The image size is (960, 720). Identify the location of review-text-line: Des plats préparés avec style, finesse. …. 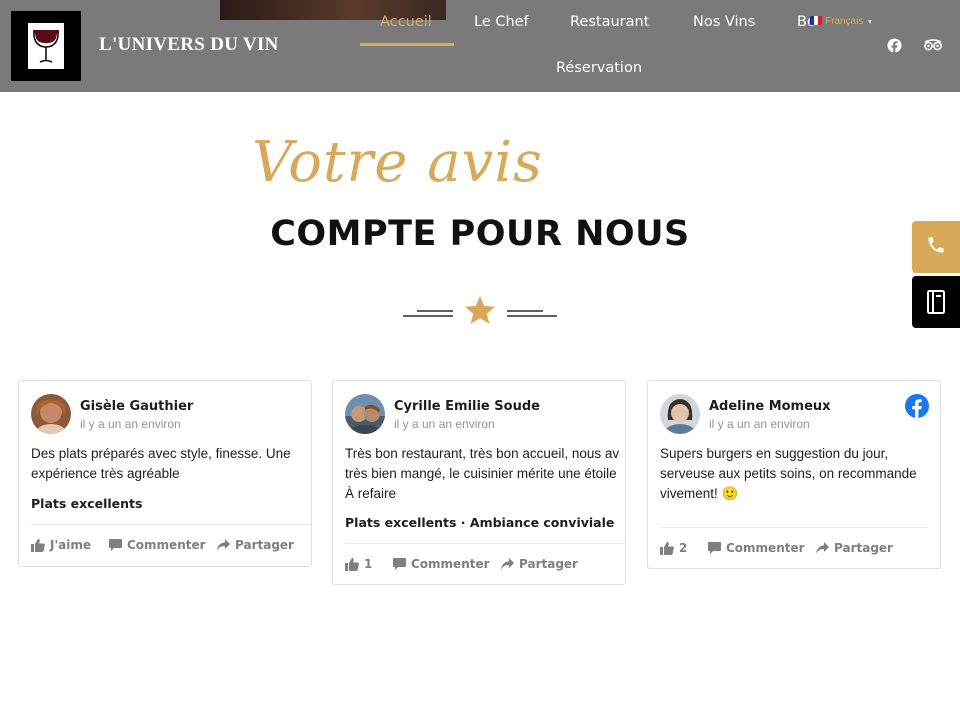
(161, 453).